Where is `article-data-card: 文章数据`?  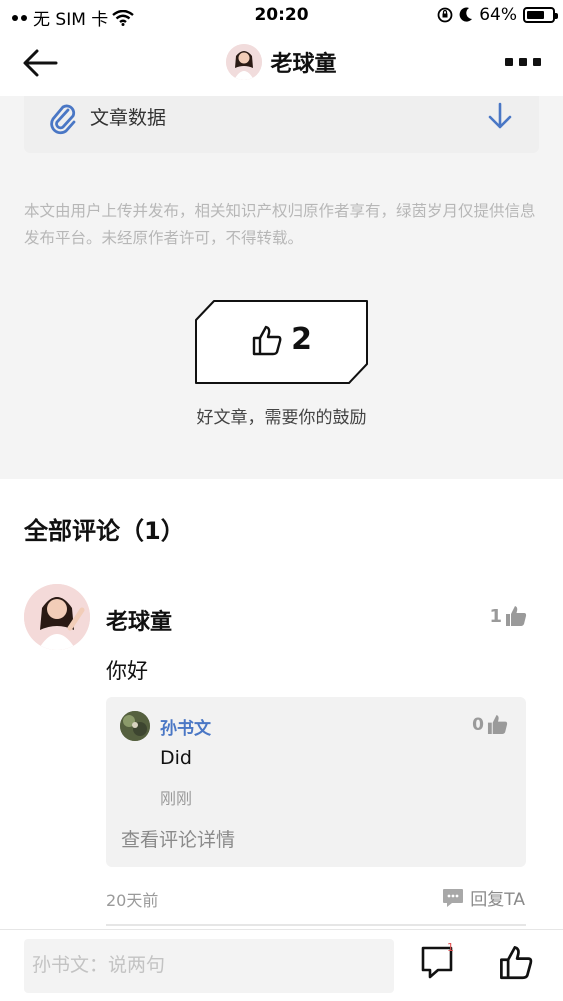 article-data-card: 文章数据 is located at coordinates (281, 124).